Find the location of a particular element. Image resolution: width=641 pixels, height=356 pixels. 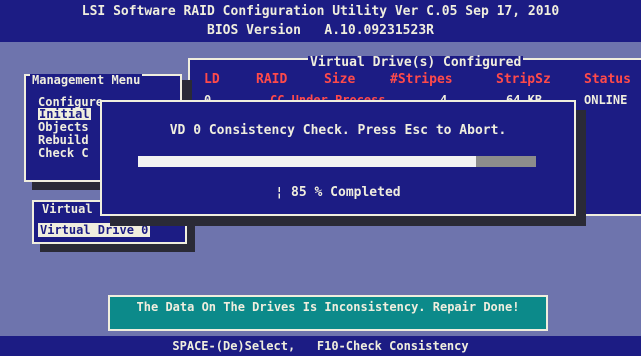

column-header-ld: LD is located at coordinates (212, 79).